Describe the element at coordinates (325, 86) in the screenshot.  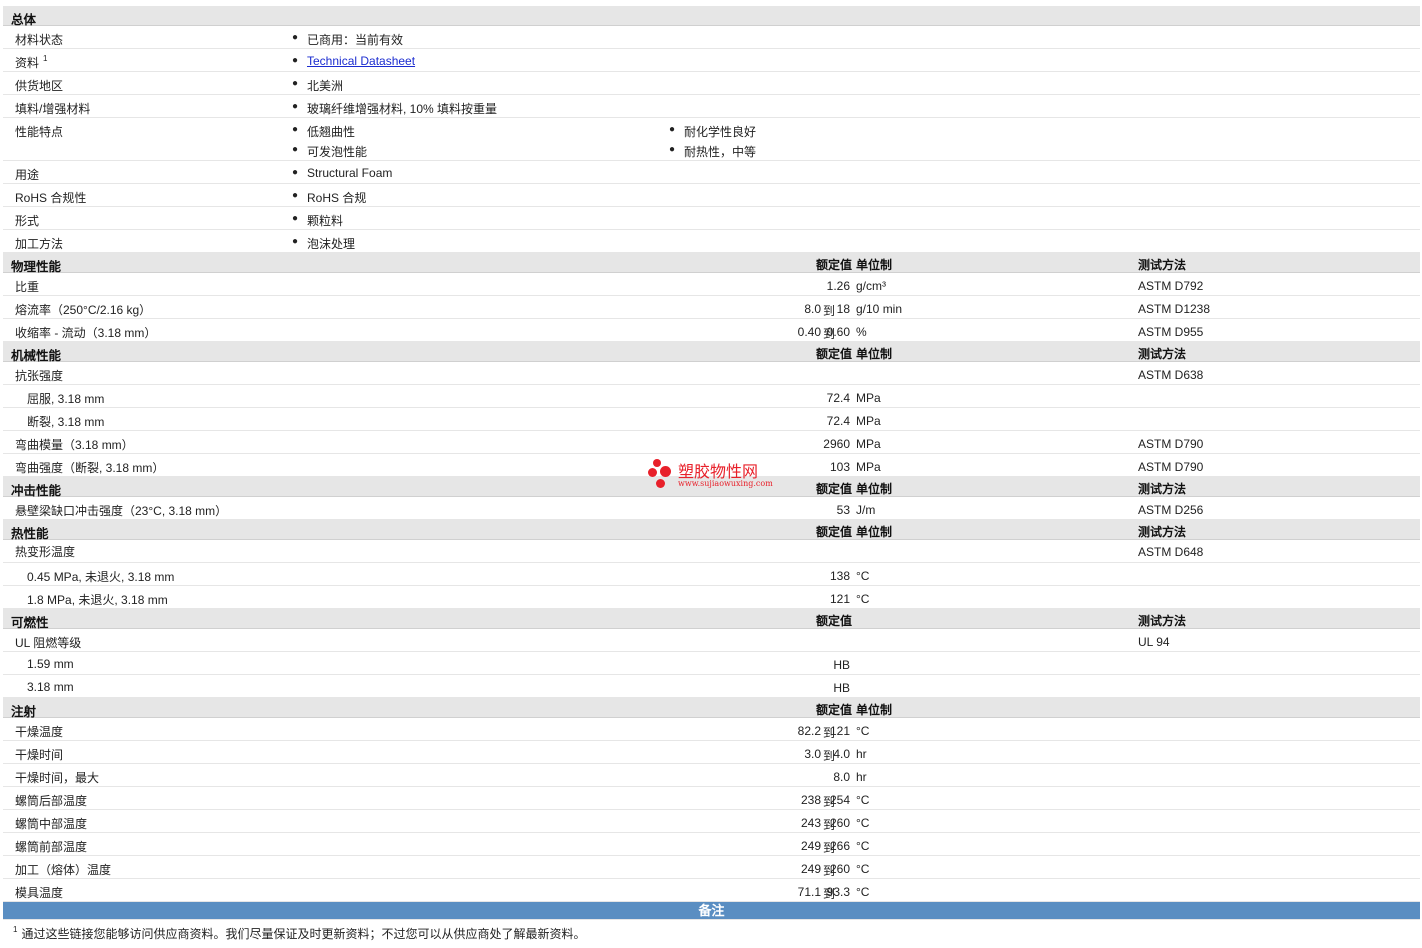
I see `property-value: 北美洲` at that location.